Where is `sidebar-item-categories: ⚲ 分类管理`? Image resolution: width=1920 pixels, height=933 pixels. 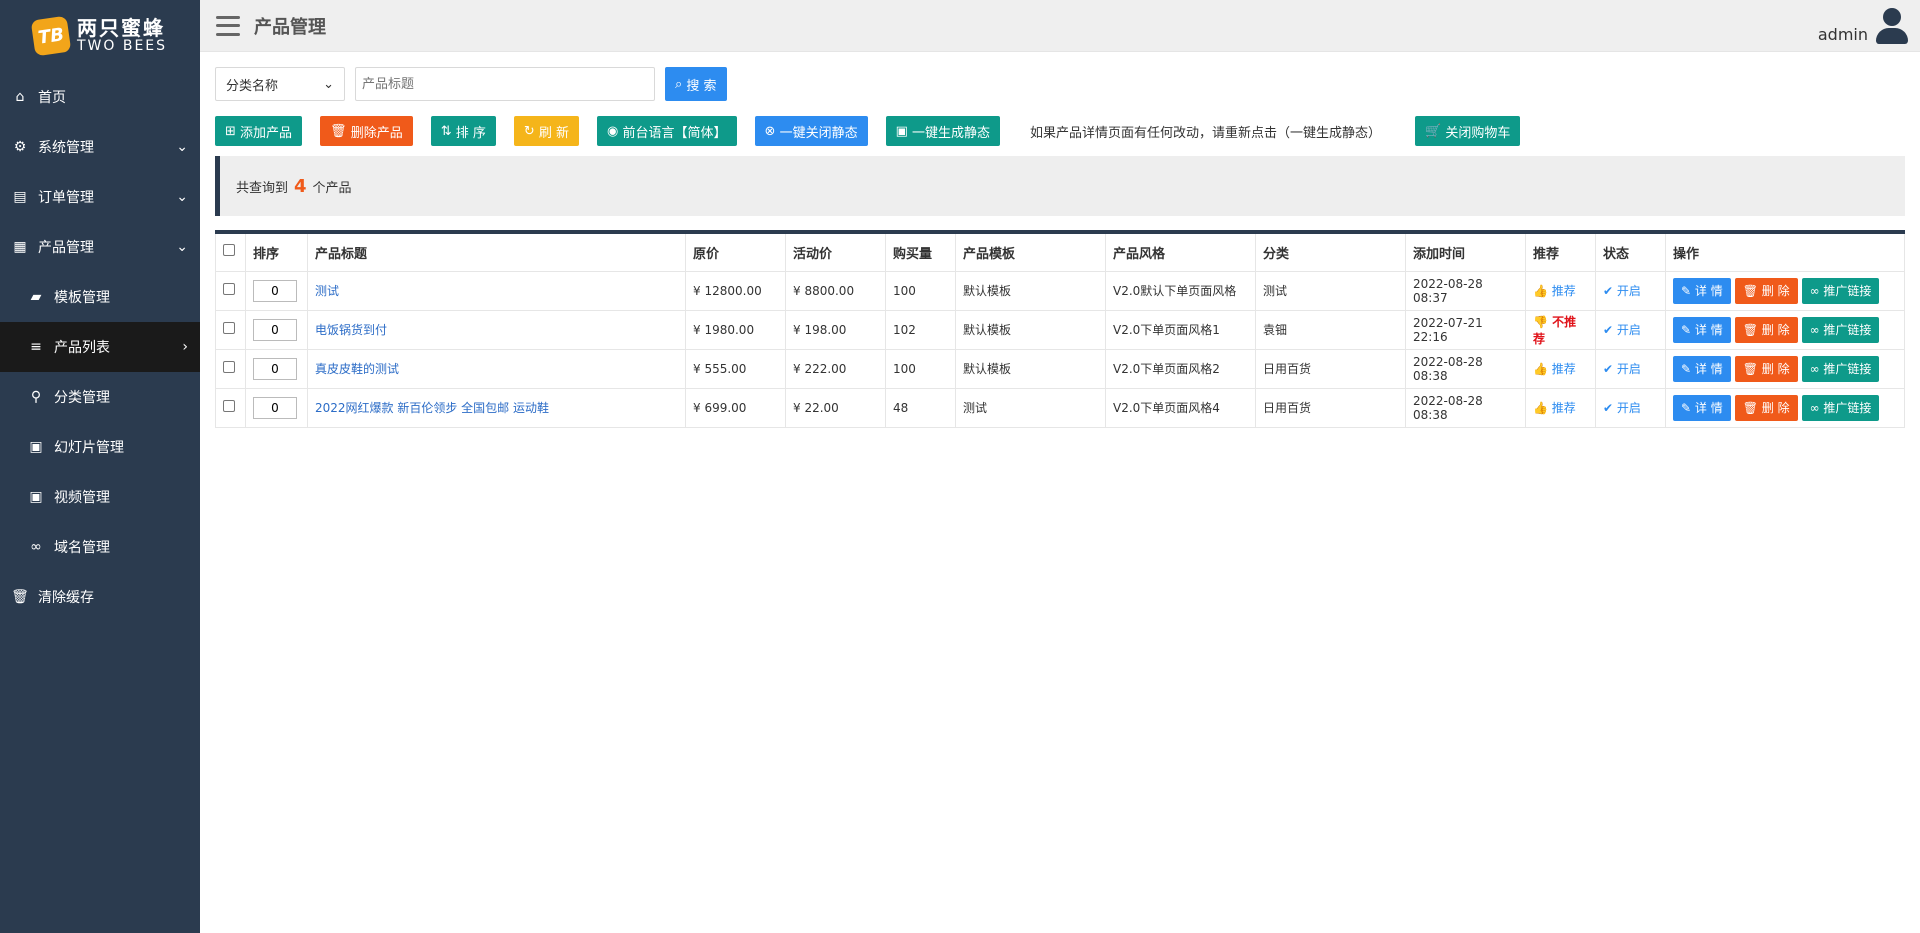
sidebar-item-categories: ⚲ 分类管理 is located at coordinates (100, 397).